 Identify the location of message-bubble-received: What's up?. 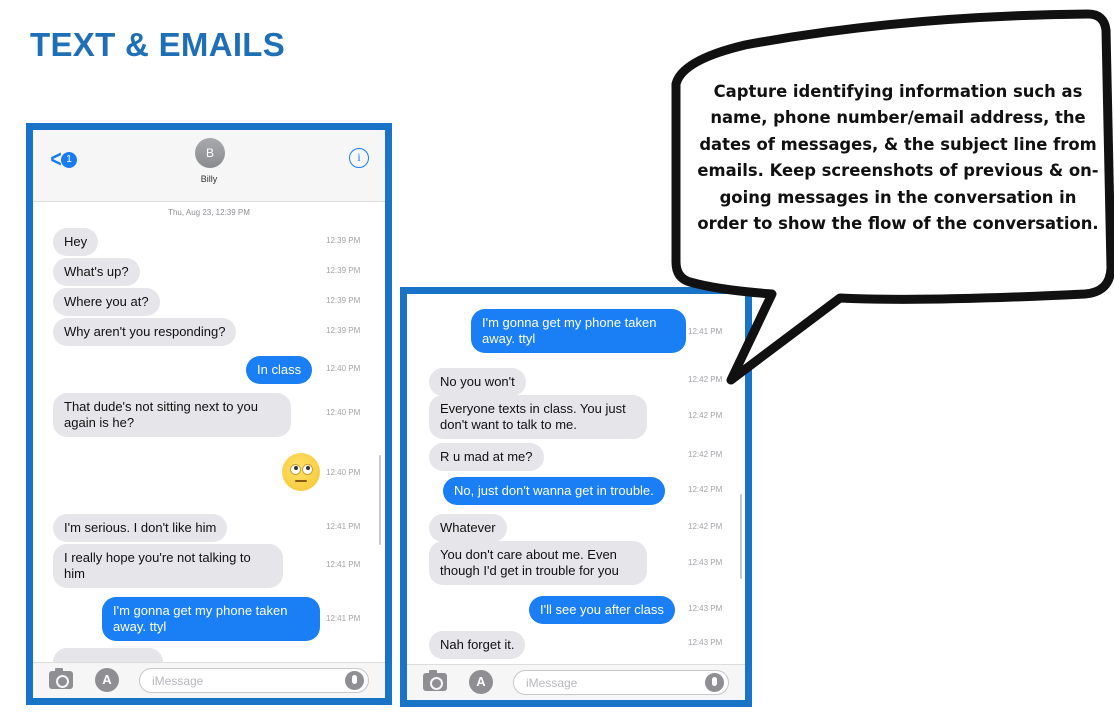
(96, 272).